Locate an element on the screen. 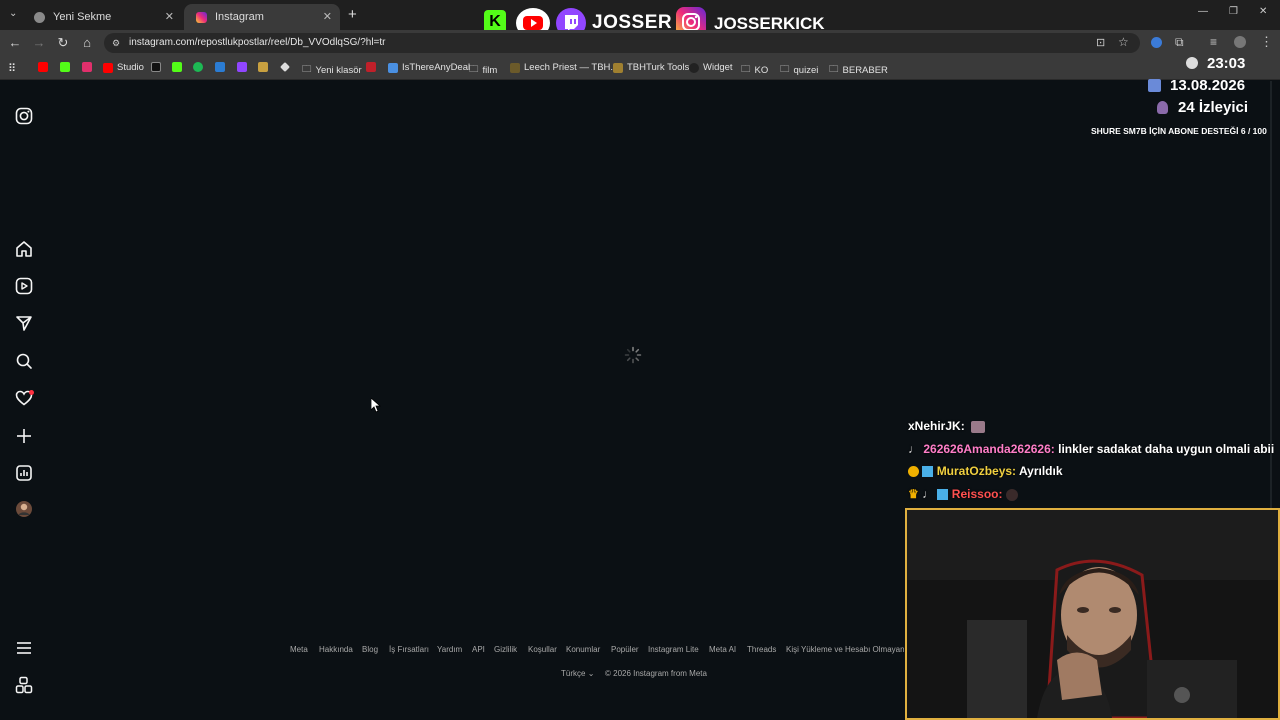 This screenshot has width=1280, height=720. footer-link-clip: Kişi Yükleme ve Hesabı Olmayan K is located at coordinates (845, 651).